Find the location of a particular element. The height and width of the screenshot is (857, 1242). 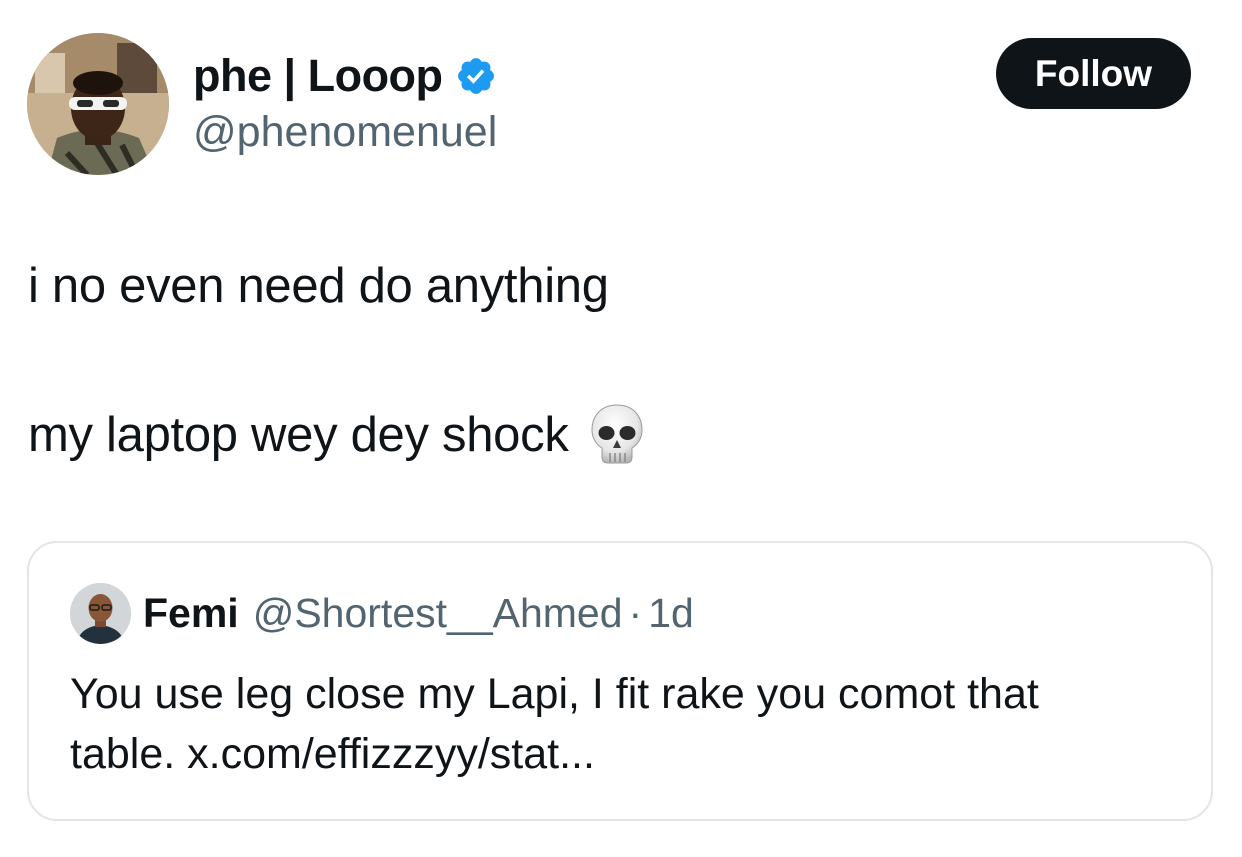

quoted-author-avatar is located at coordinates (100, 613).